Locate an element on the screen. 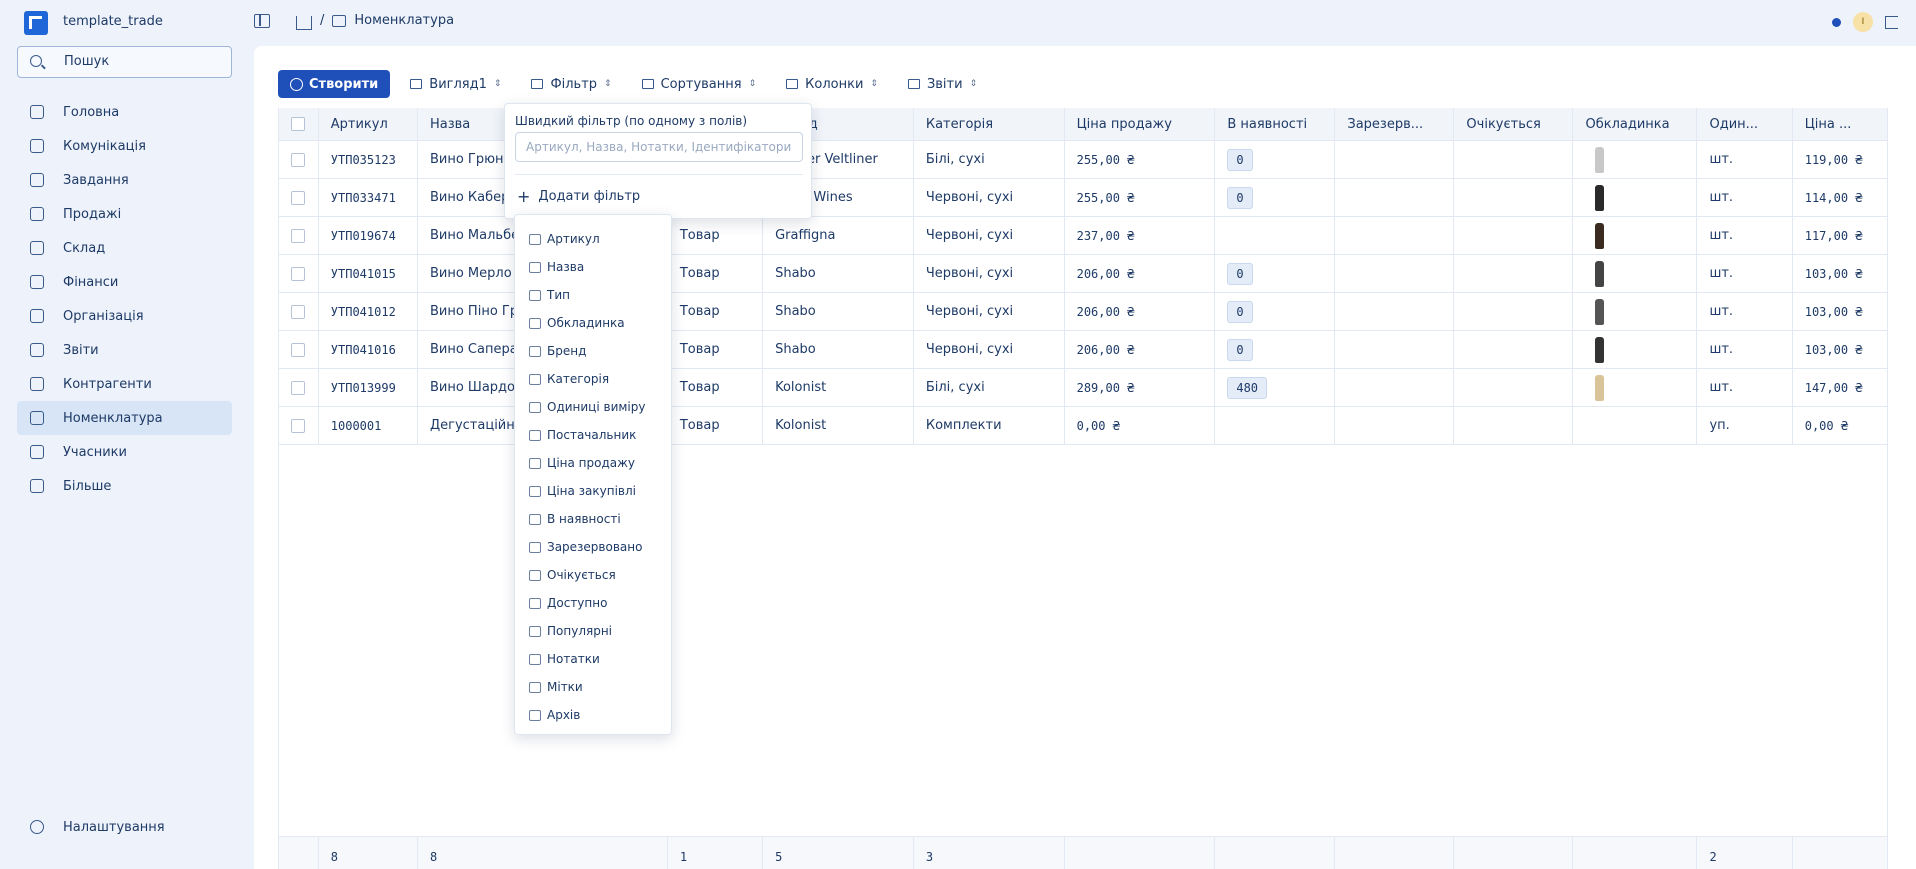 Image resolution: width=1916 pixels, height=869 pixels. sort-dropdown: Сортування ⇕ is located at coordinates (698, 84).